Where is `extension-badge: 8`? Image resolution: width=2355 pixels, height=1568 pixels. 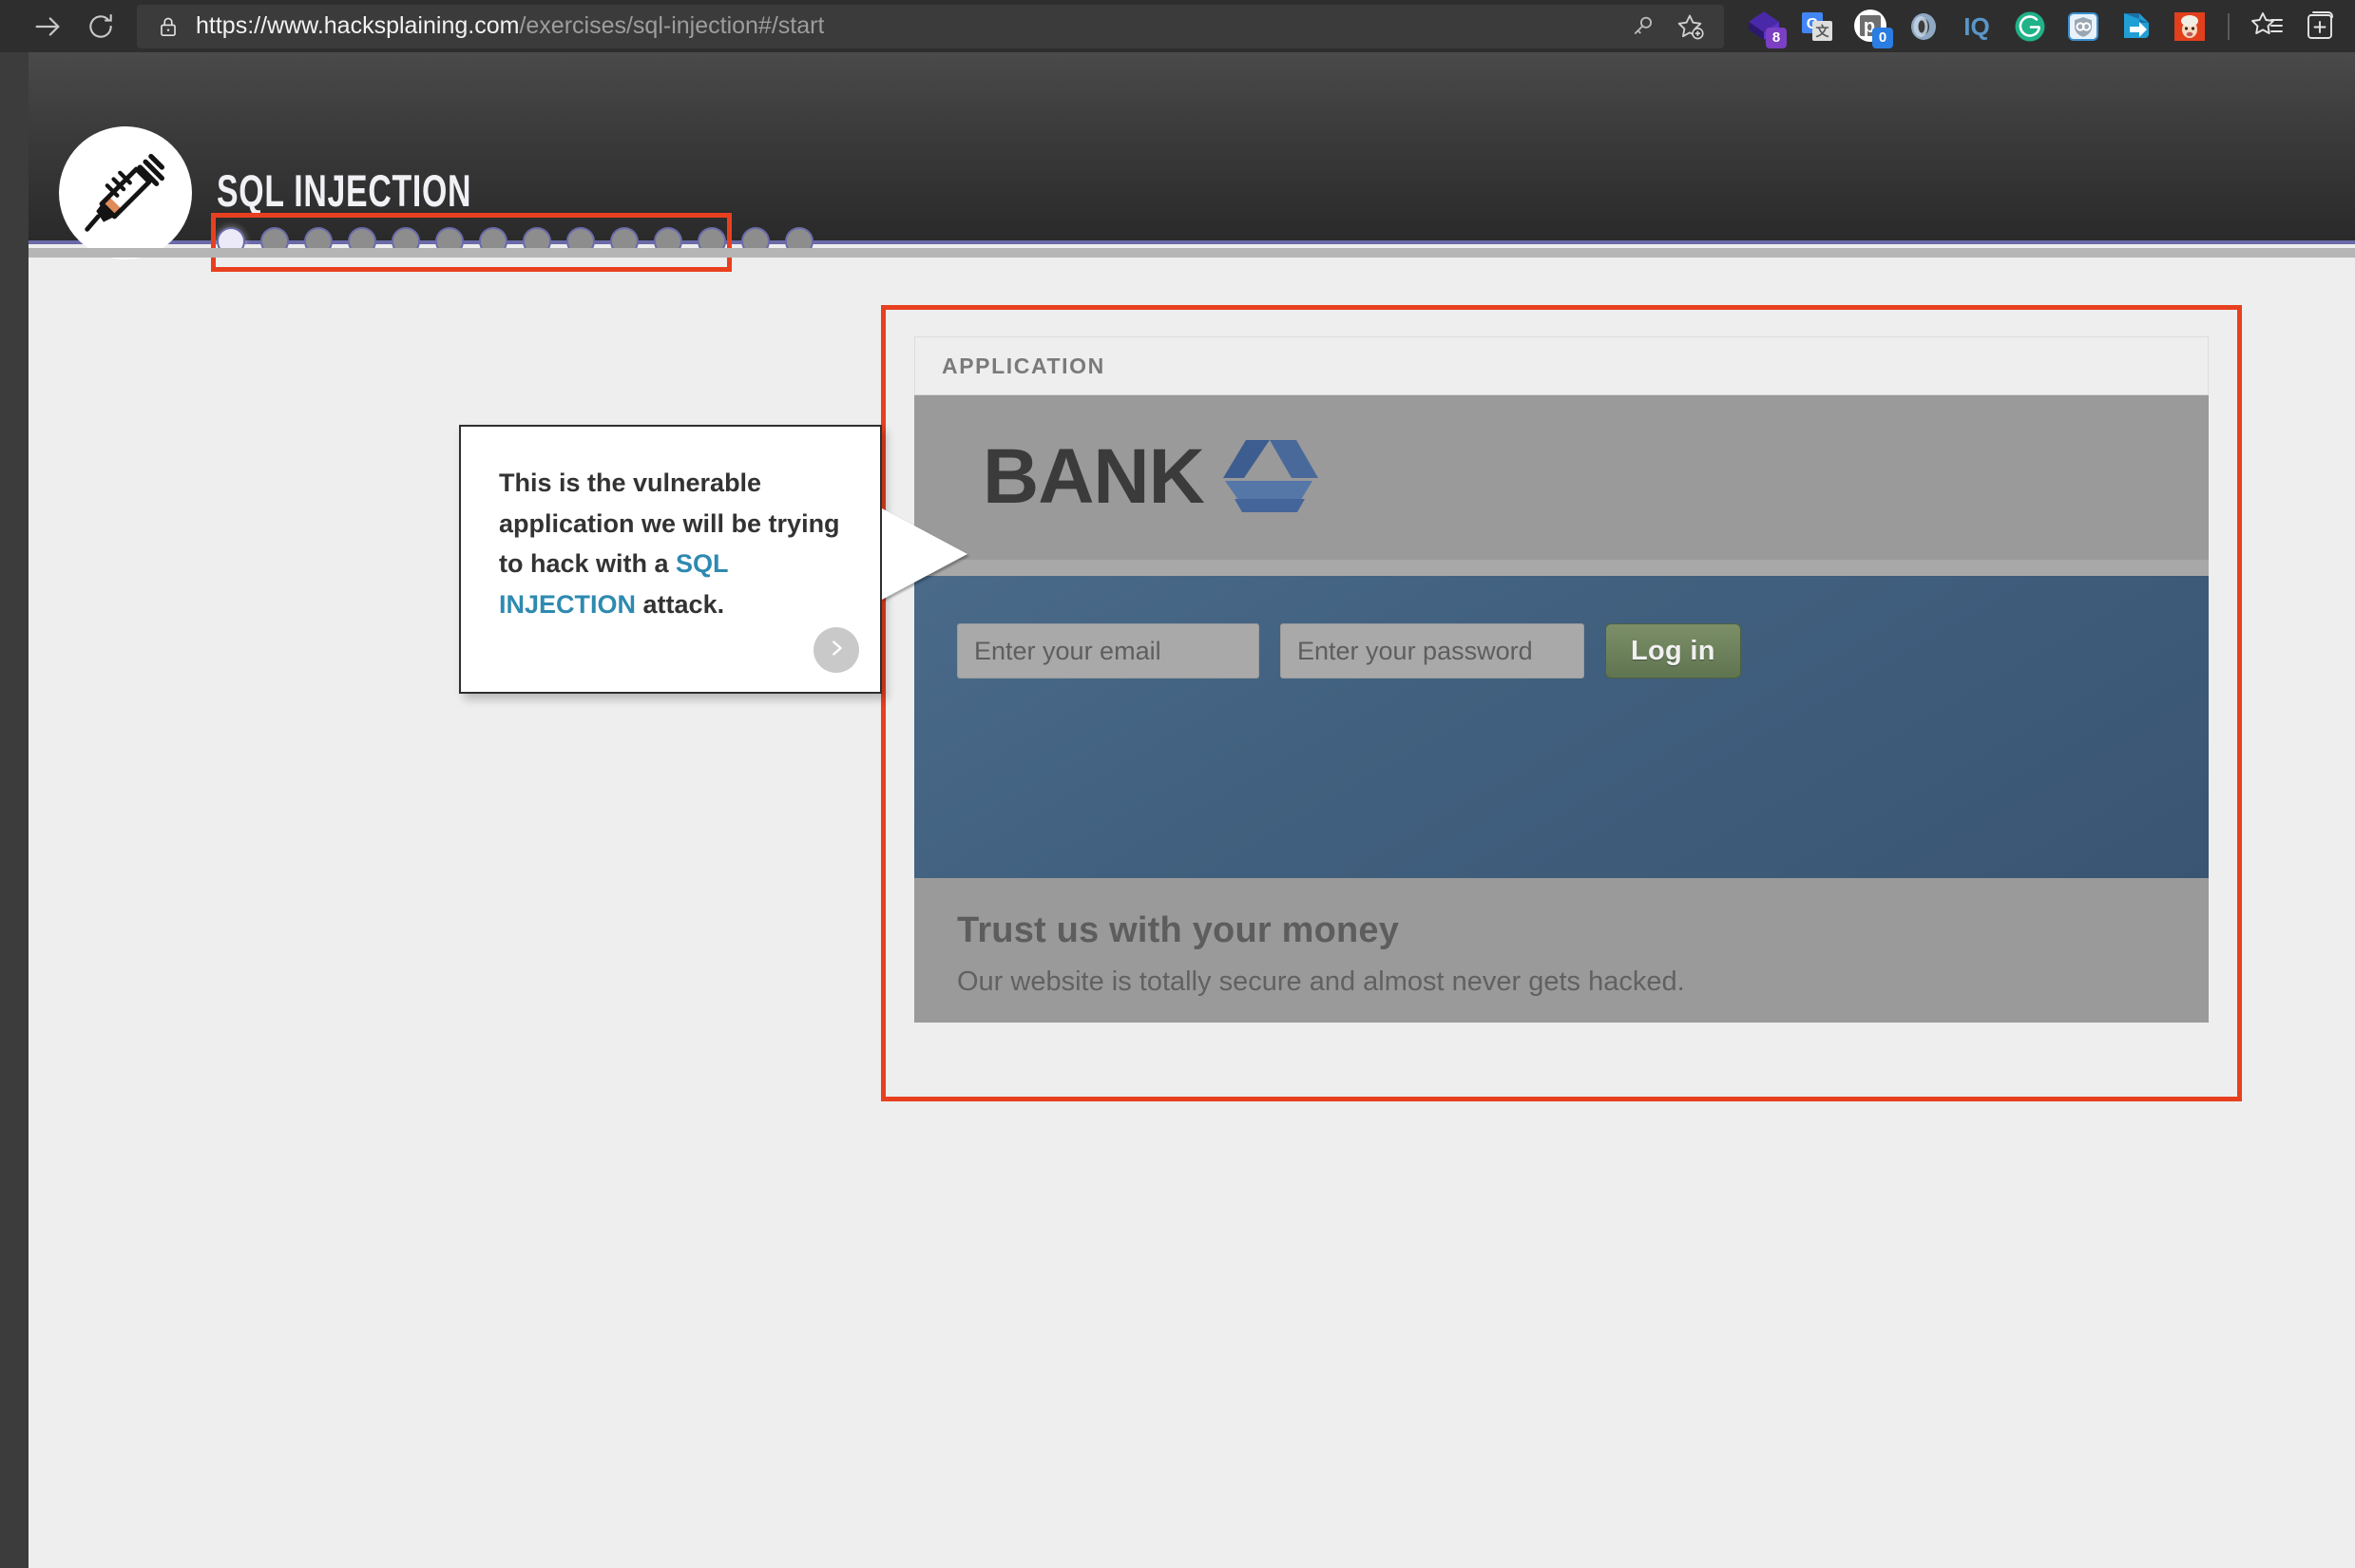 extension-badge: 8 is located at coordinates (1776, 37).